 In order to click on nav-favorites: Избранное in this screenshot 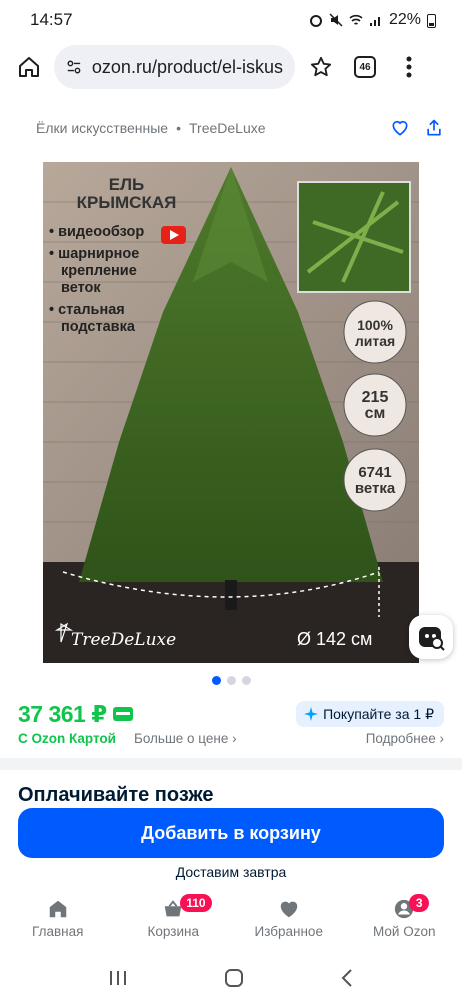, I will do `click(289, 918)`.